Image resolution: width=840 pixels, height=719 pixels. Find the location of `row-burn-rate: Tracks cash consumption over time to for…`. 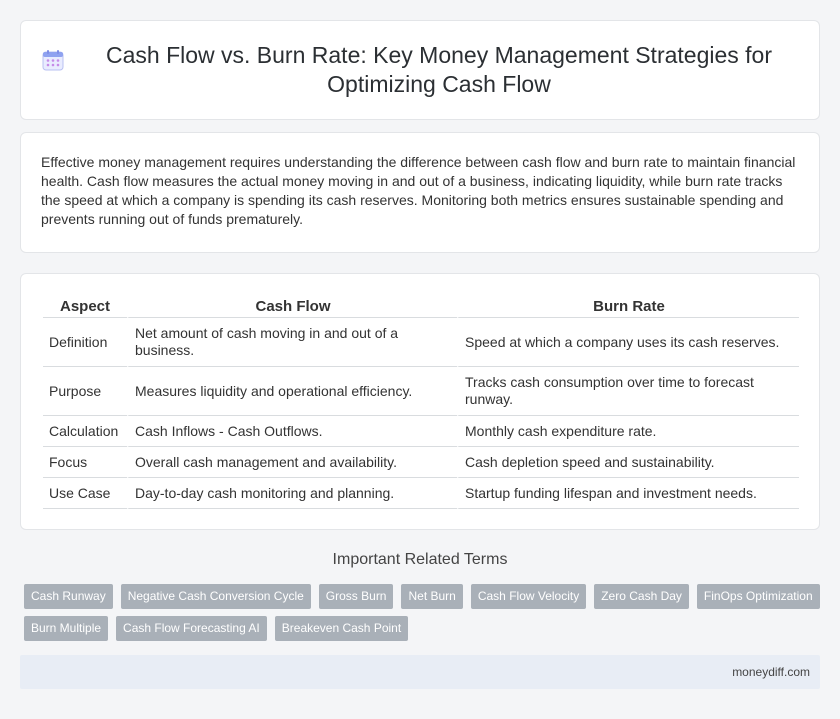

row-burn-rate: Tracks cash consumption over time to for… is located at coordinates (628, 391).